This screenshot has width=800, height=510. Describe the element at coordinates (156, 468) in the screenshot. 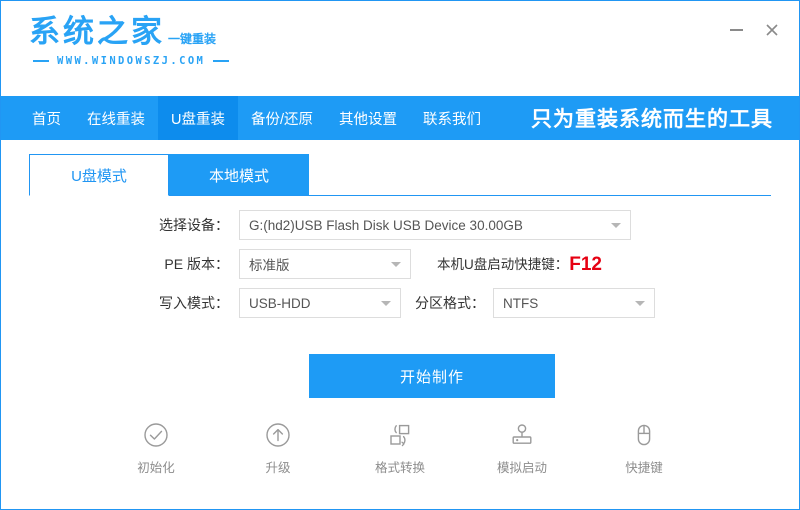

I see `tool-initialize-label: 初始化` at that location.